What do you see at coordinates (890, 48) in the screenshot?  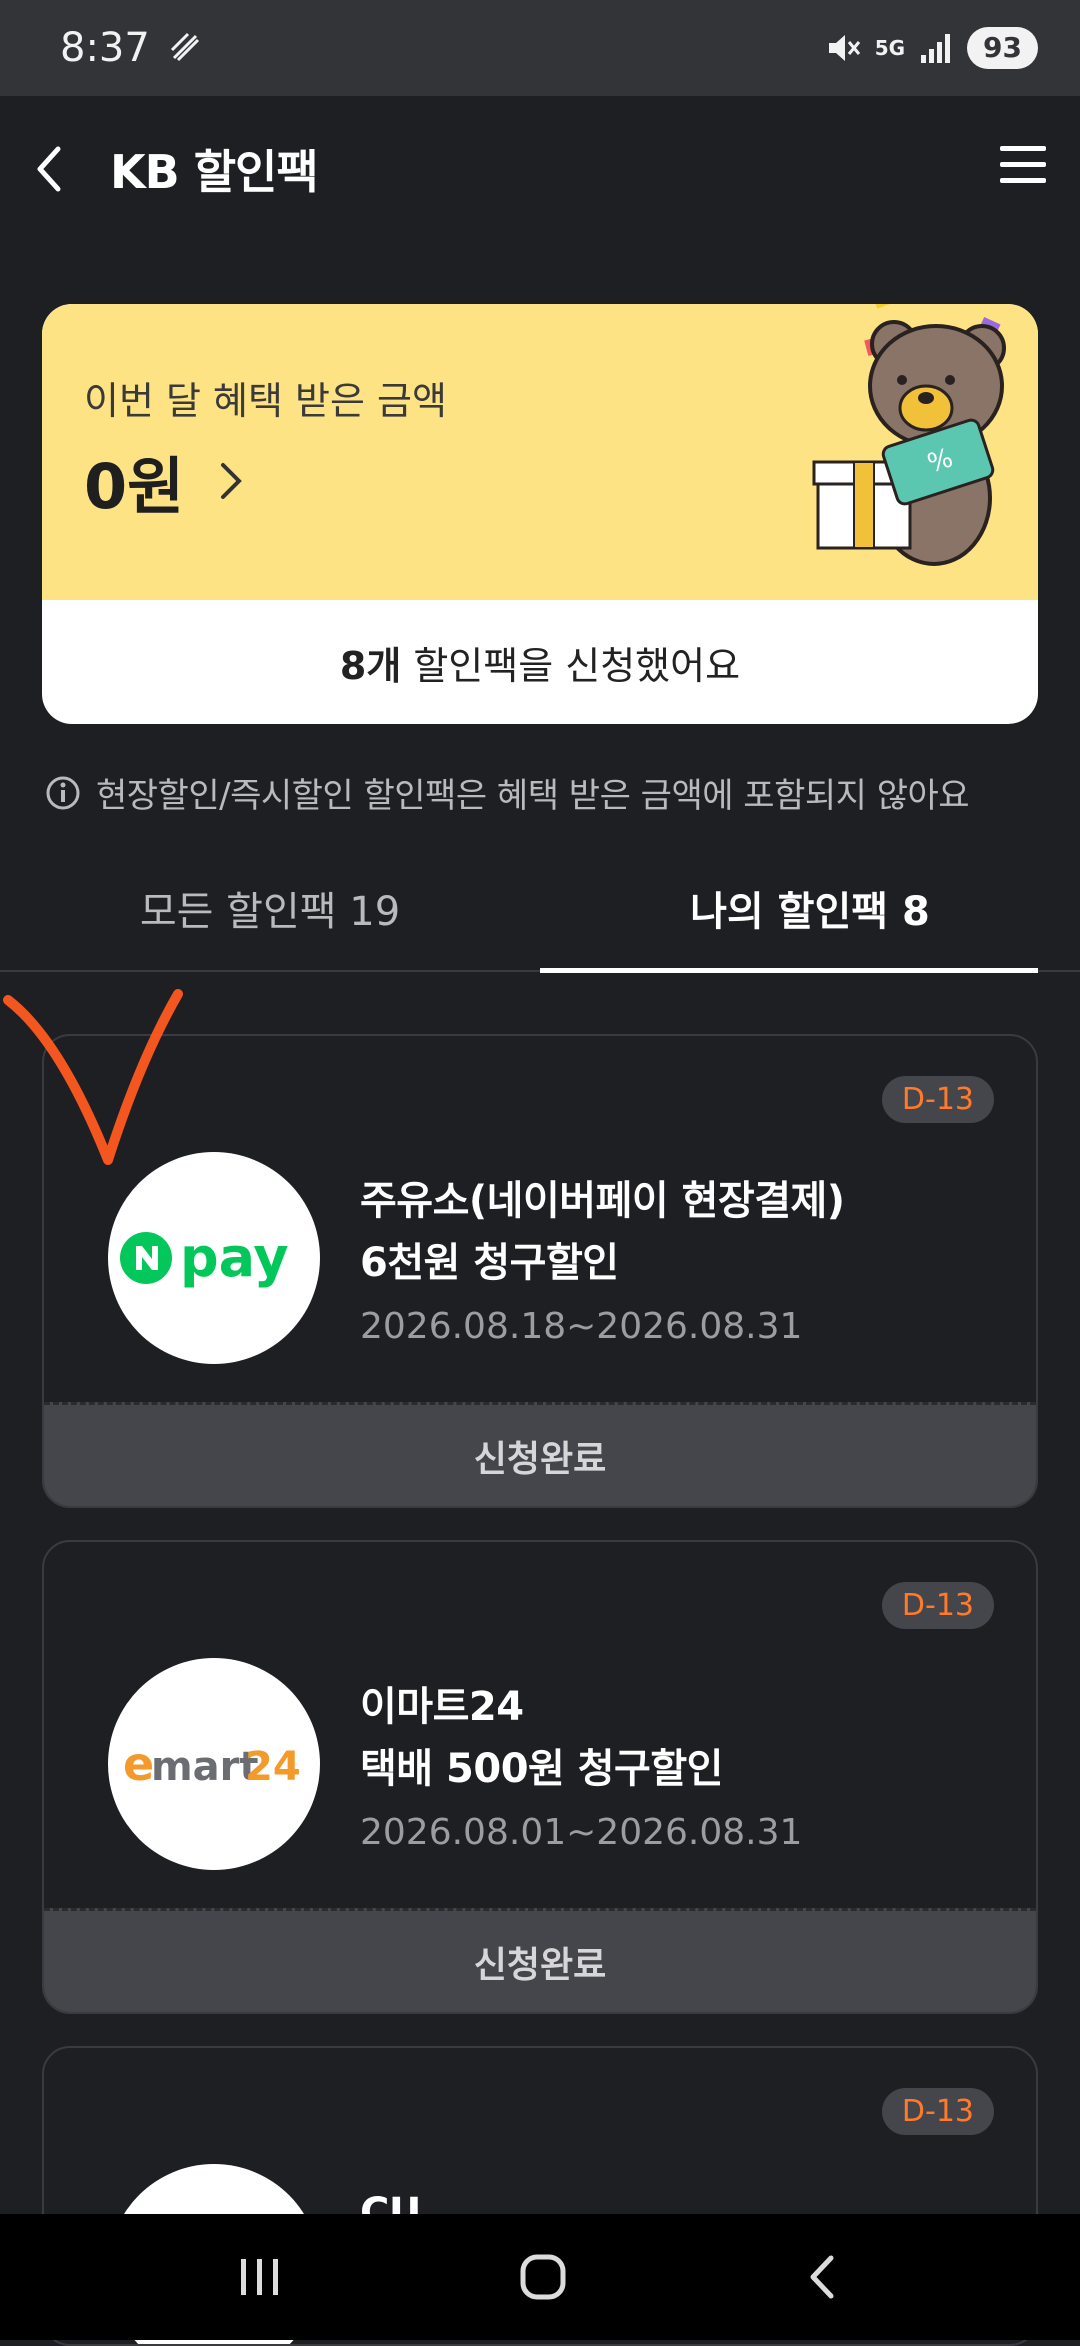 I see `network-type: 5G` at bounding box center [890, 48].